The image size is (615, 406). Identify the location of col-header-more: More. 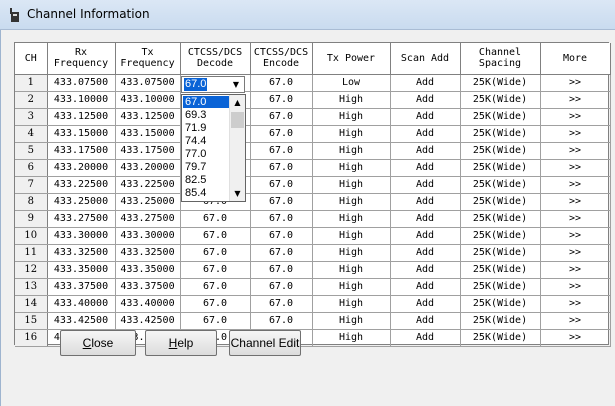
(575, 59).